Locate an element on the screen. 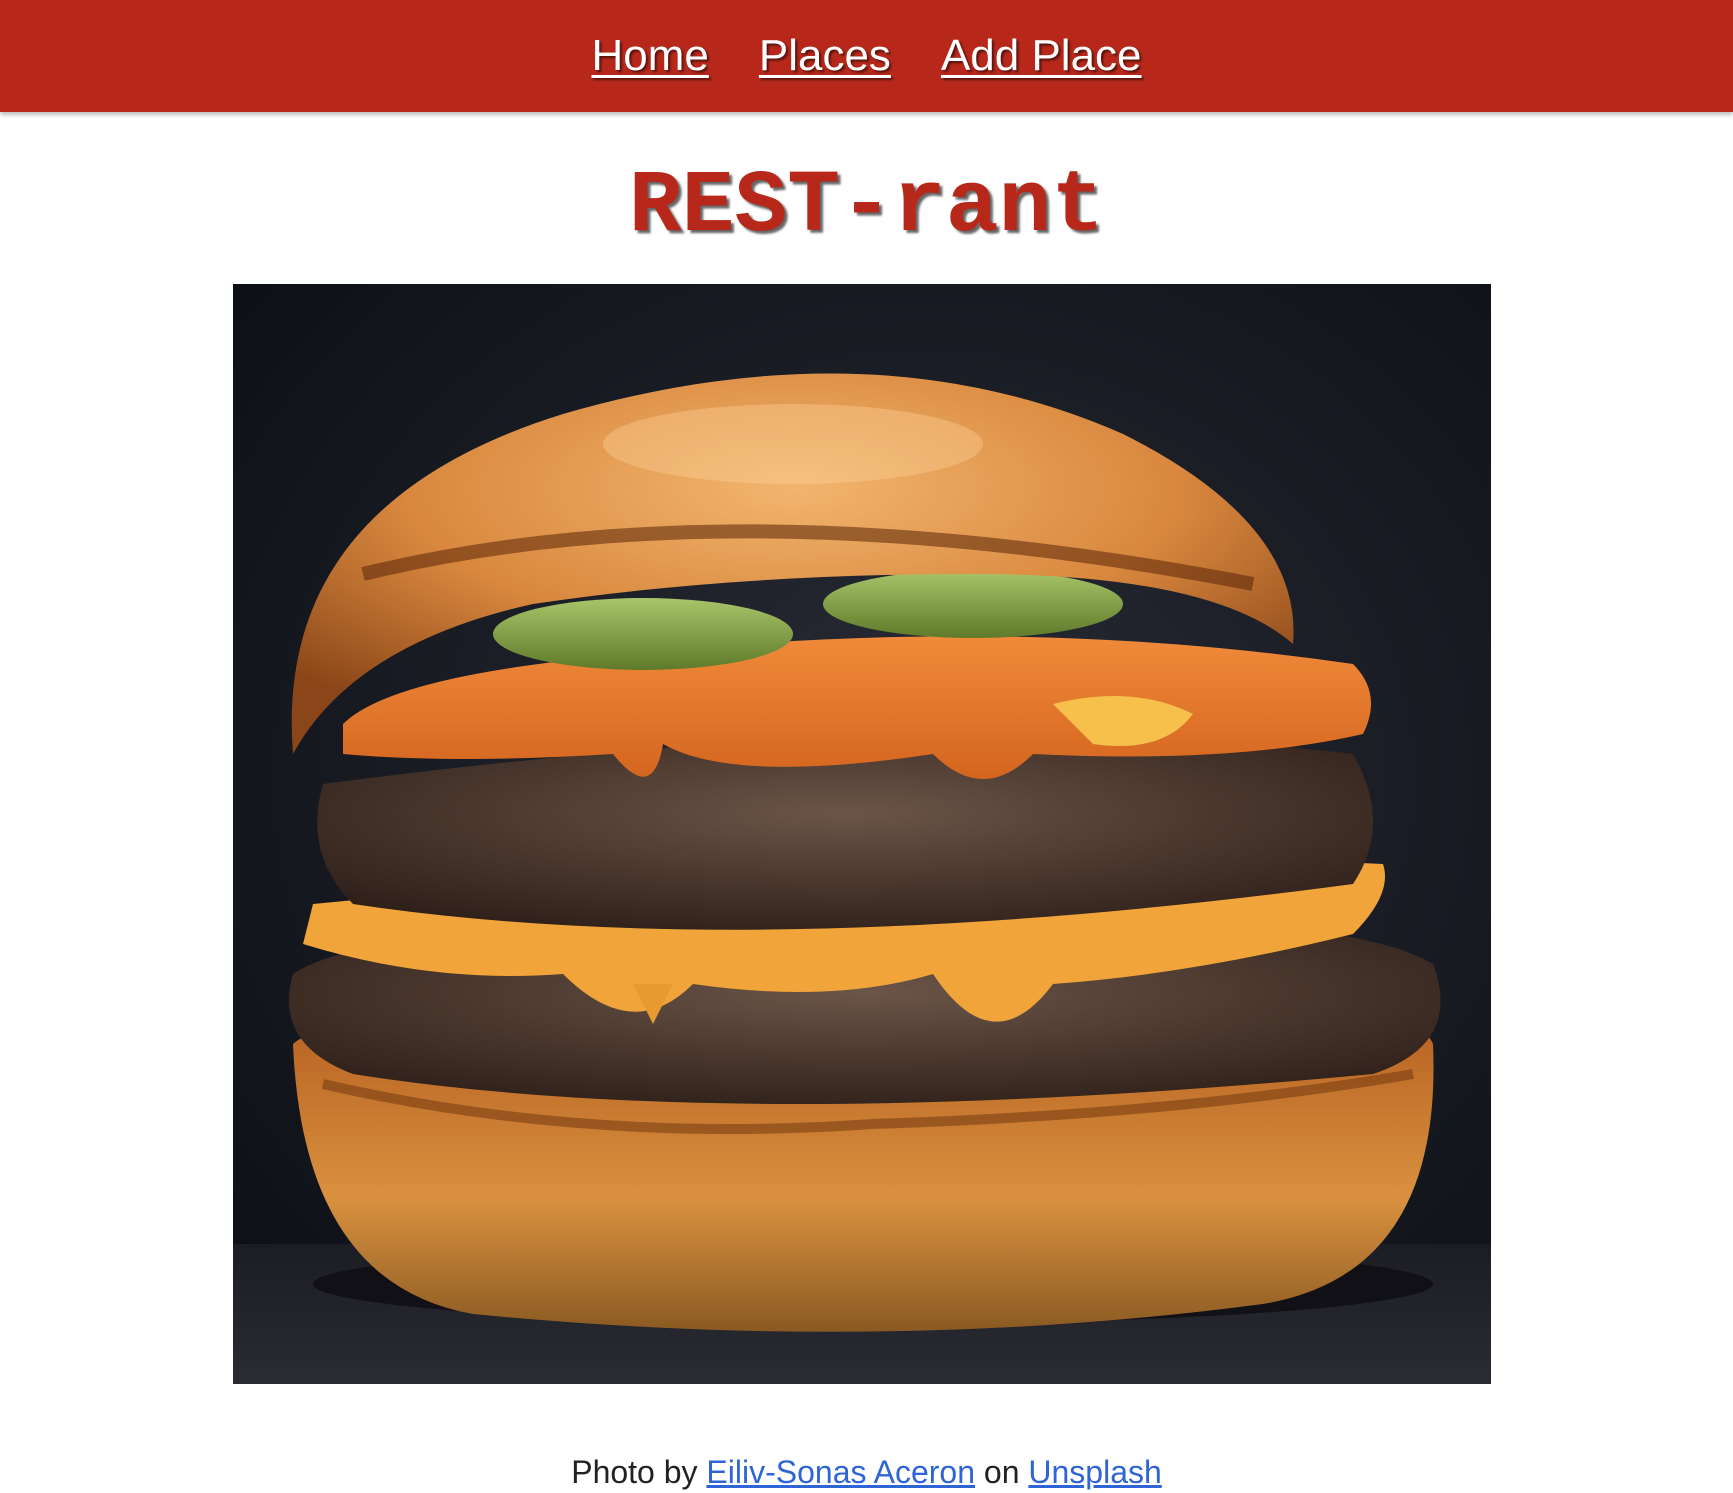 Image resolution: width=1733 pixels, height=1493 pixels. nav-link-places: Places is located at coordinates (825, 56).